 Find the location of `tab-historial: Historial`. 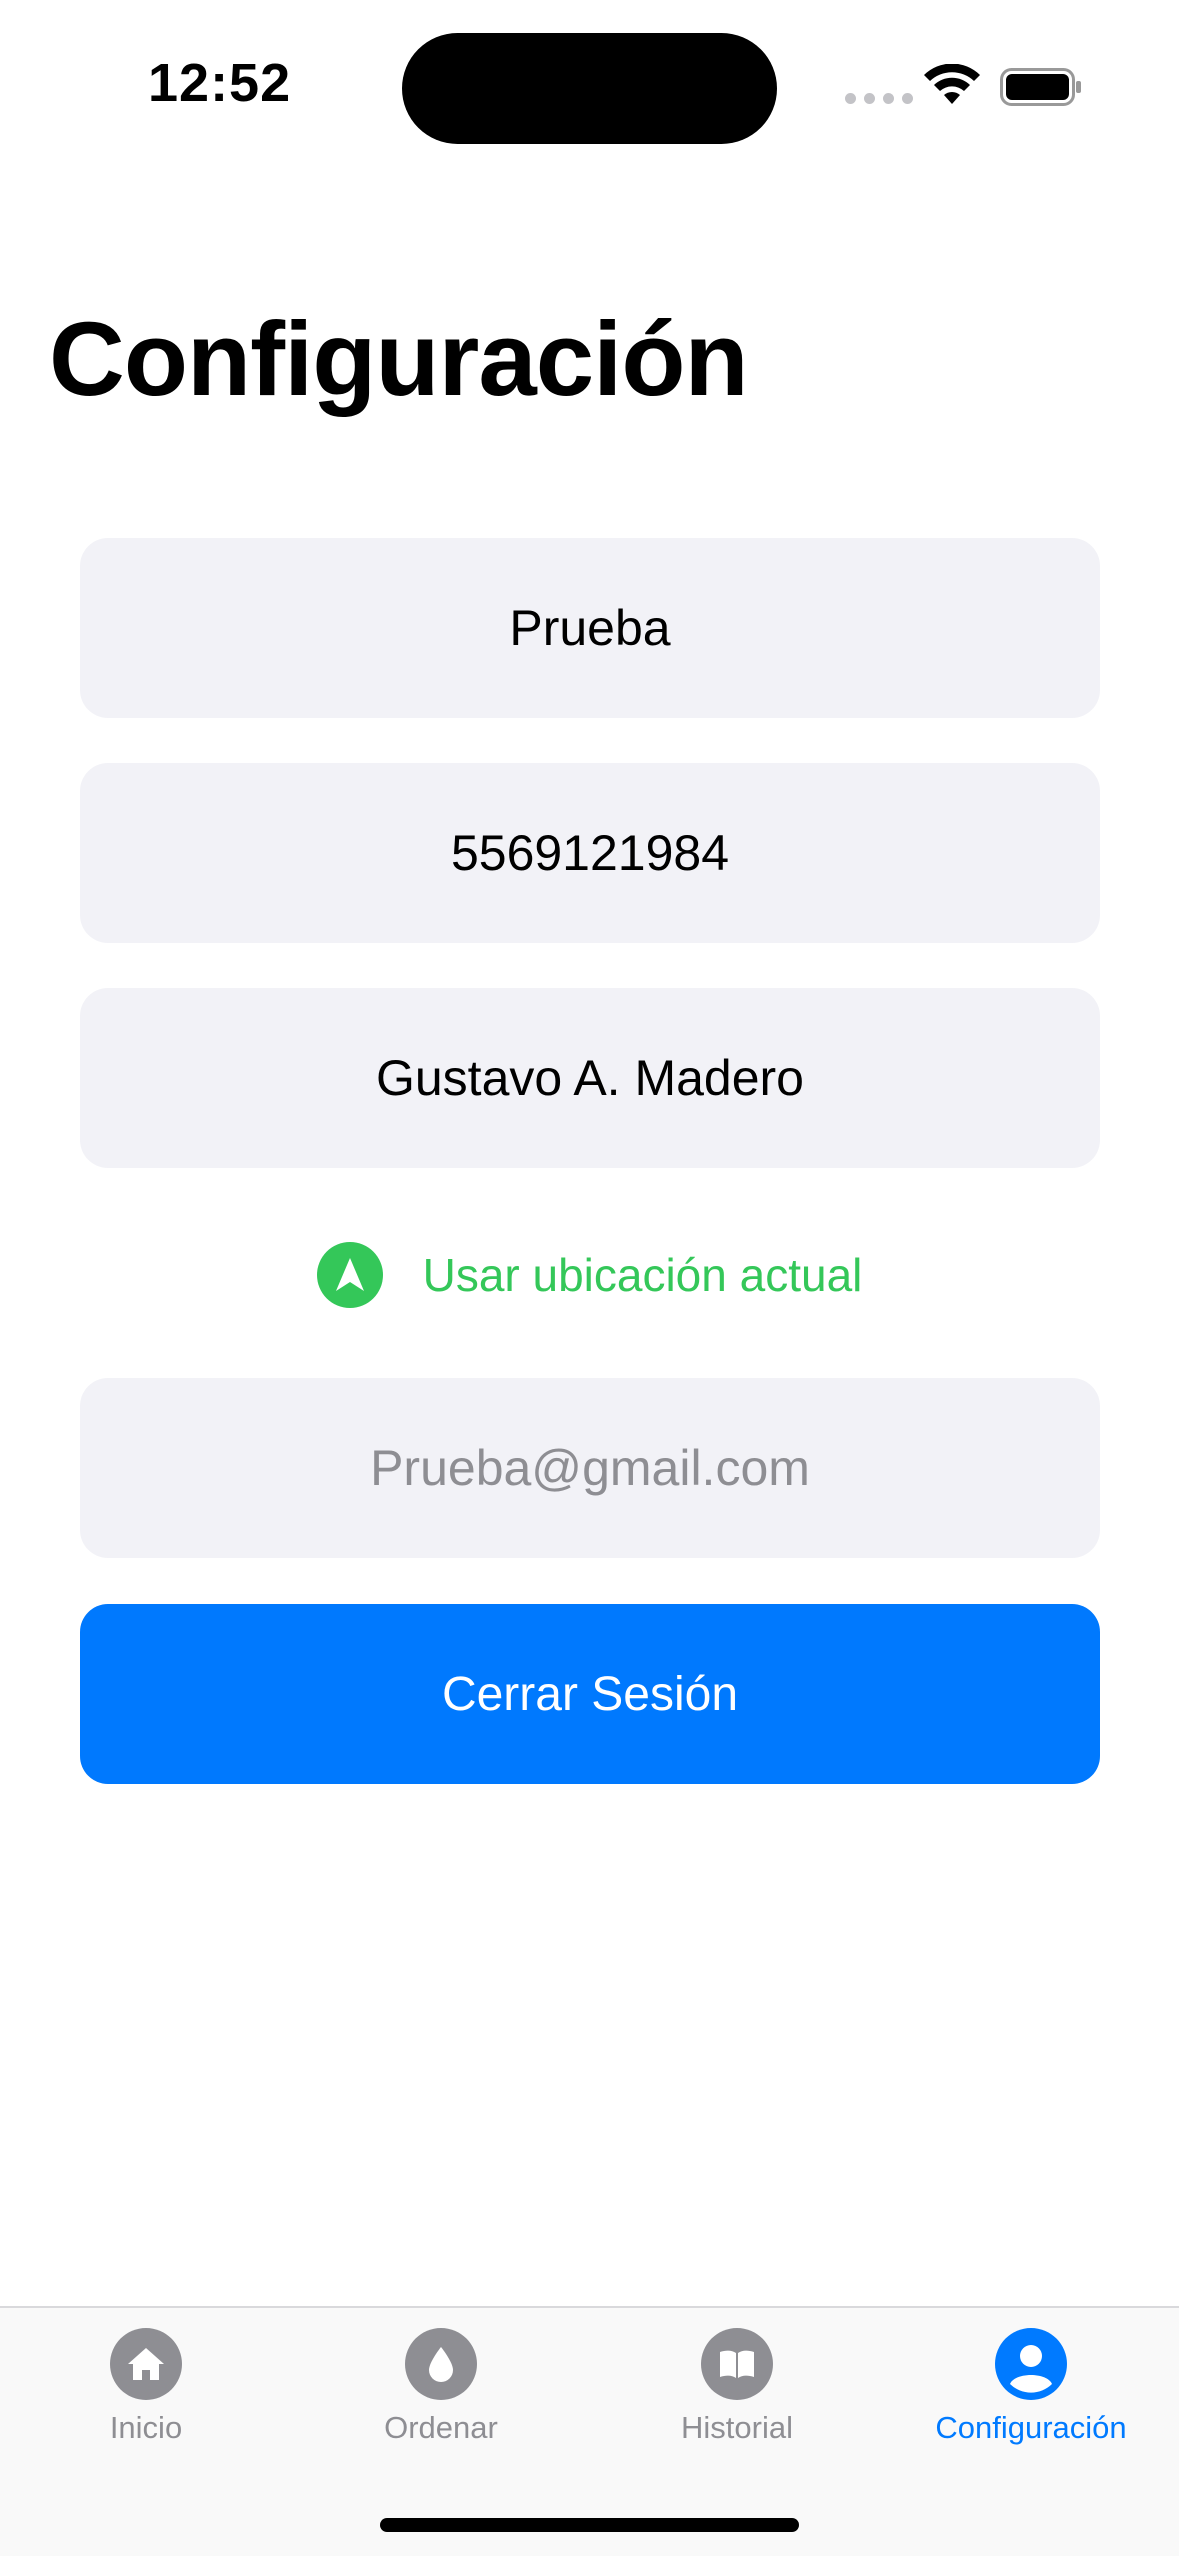

tab-historial: Historial is located at coordinates (737, 2387).